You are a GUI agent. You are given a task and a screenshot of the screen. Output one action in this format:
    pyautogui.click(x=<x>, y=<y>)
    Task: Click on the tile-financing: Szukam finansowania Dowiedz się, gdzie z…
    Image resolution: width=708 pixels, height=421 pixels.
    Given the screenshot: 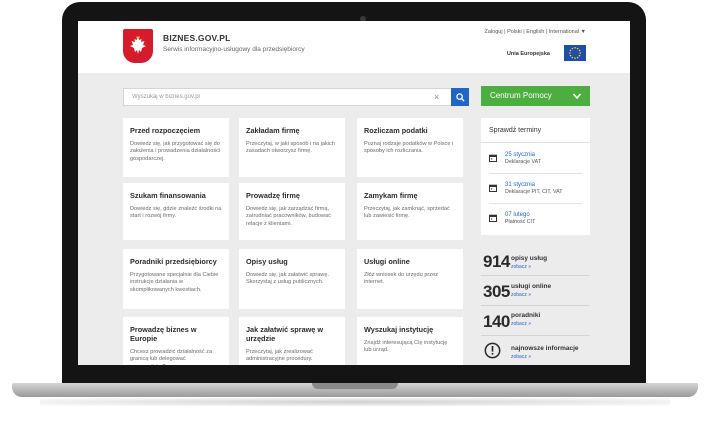 What is the action you would take?
    pyautogui.click(x=176, y=211)
    